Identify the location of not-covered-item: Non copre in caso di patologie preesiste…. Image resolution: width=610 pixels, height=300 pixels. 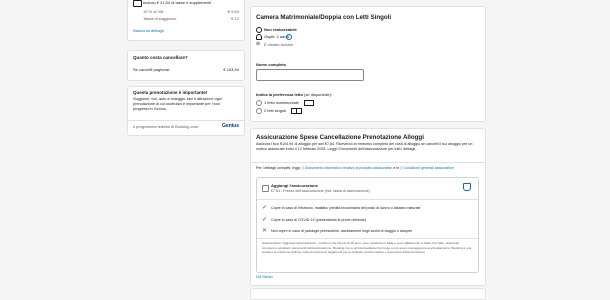
(342, 231).